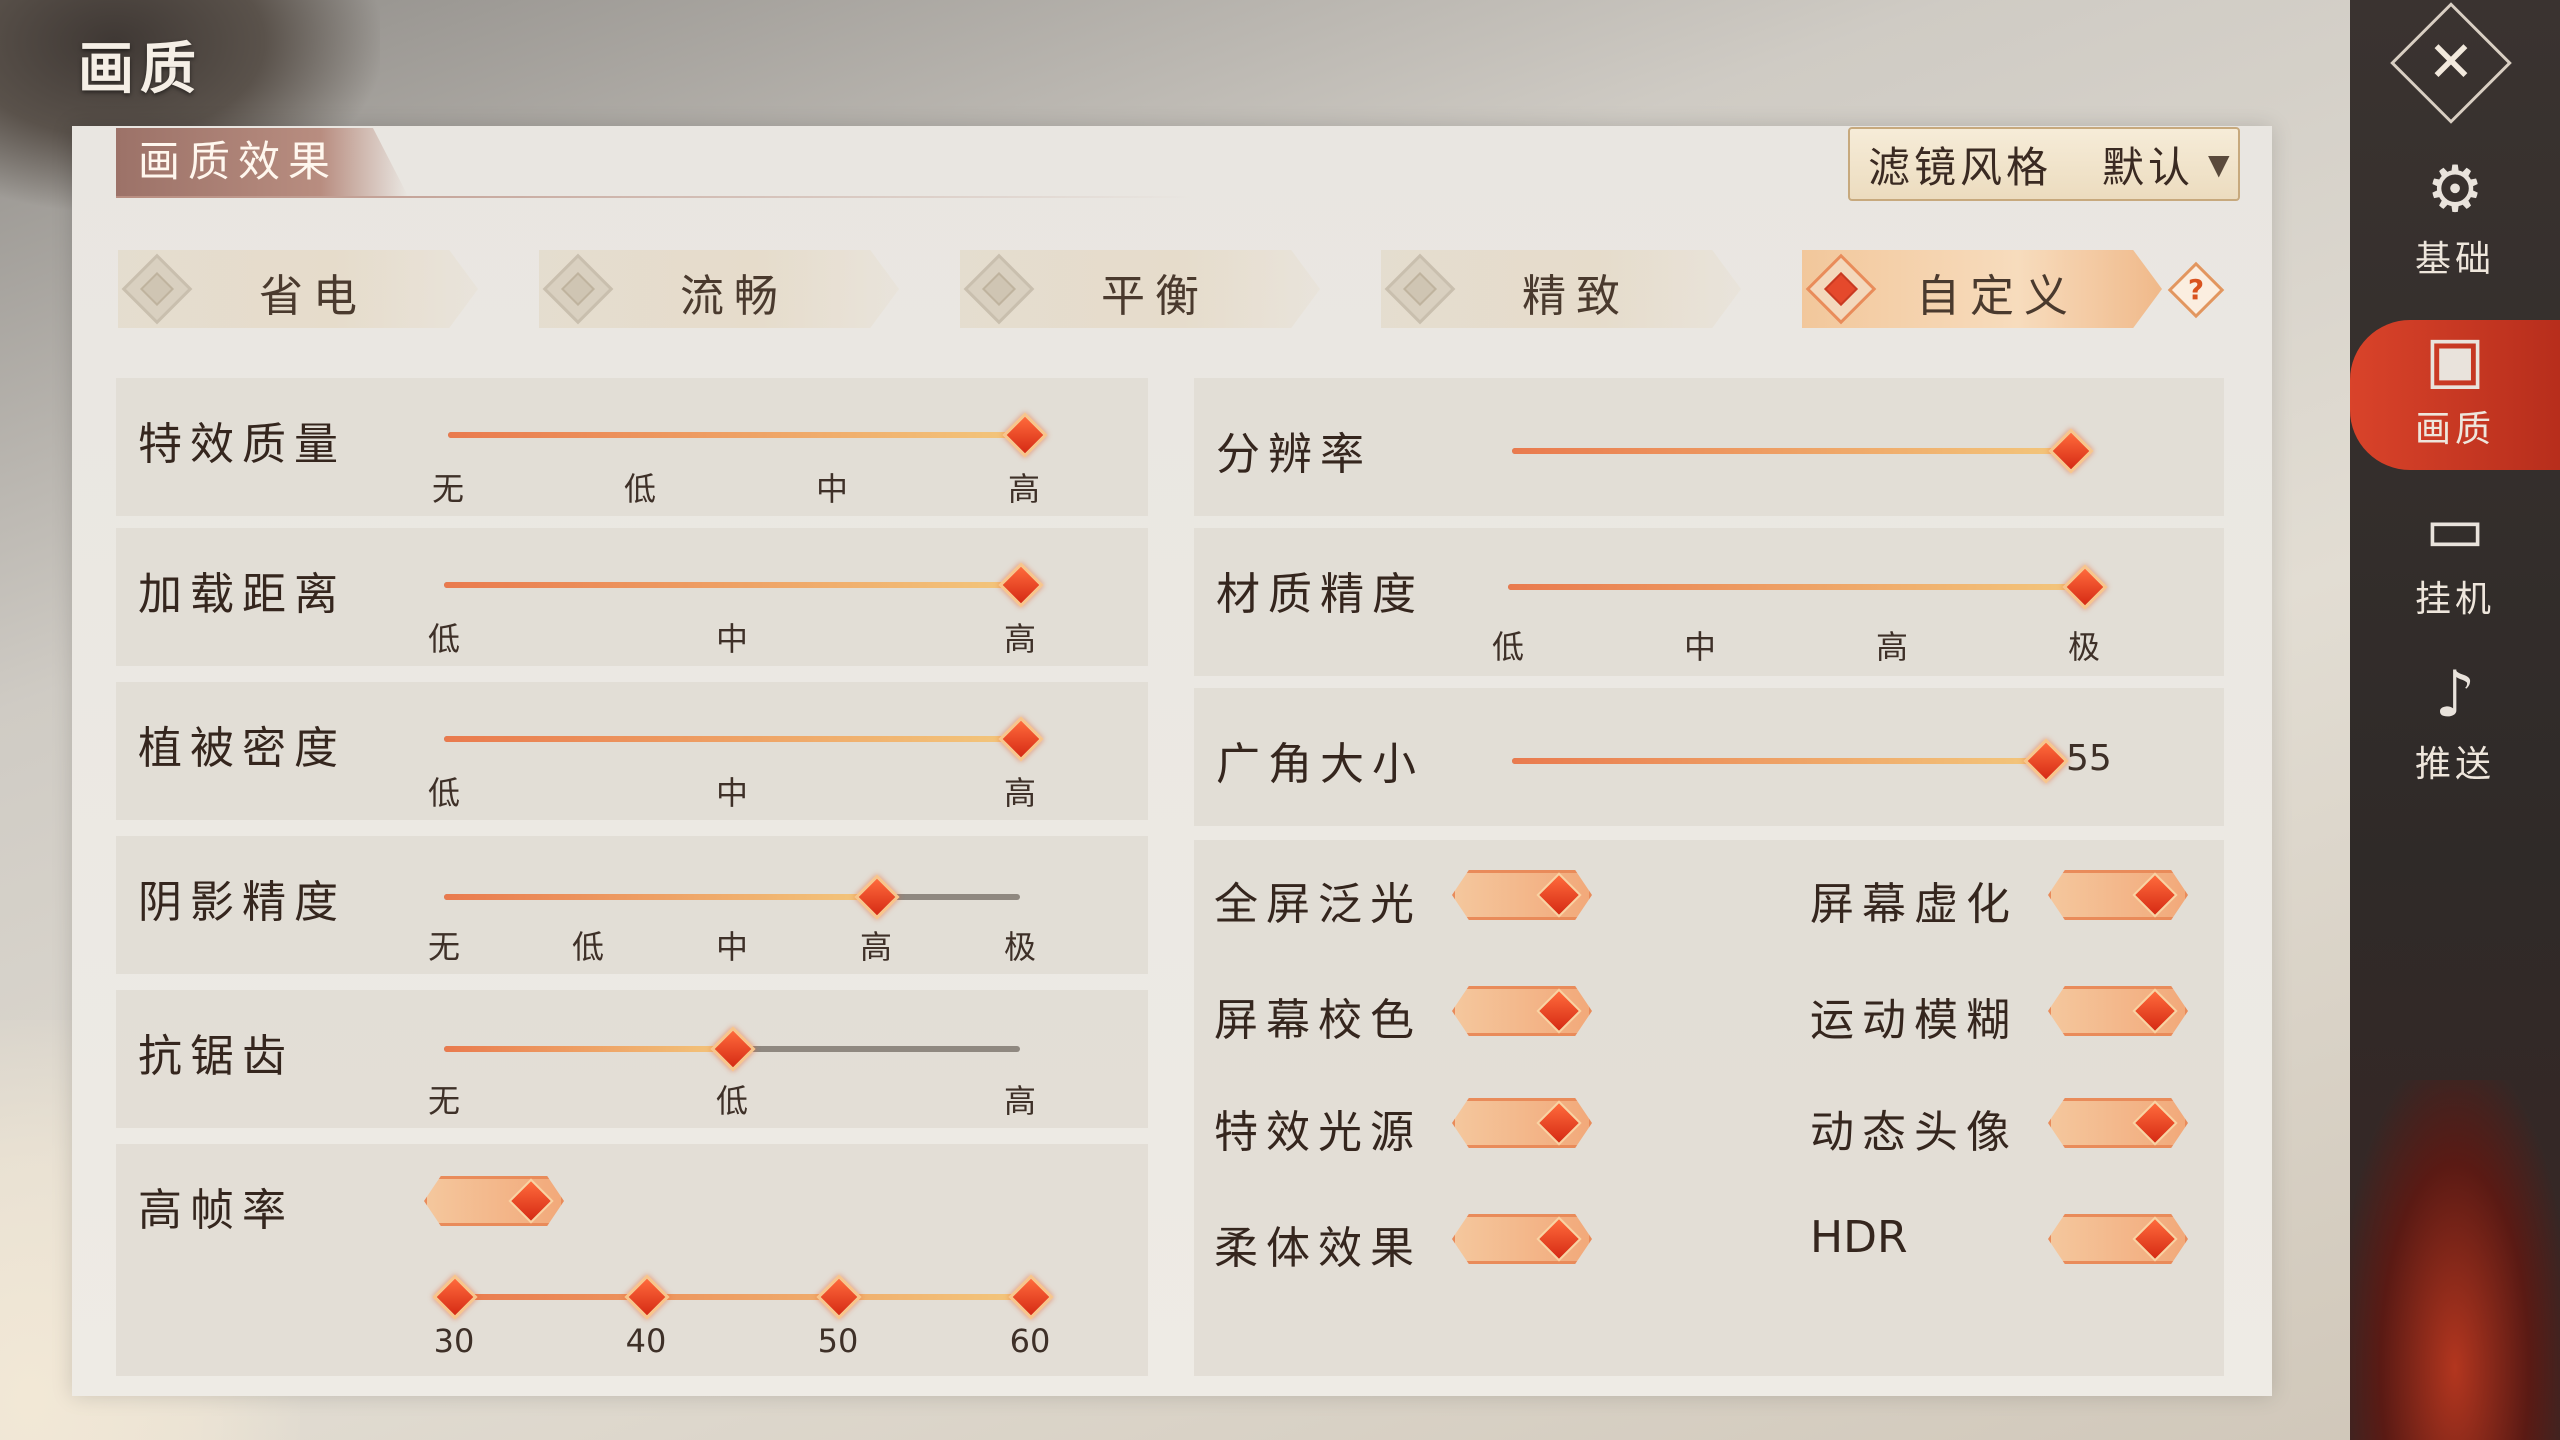 Image resolution: width=2560 pixels, height=1440 pixels. Describe the element at coordinates (732, 585) in the screenshot. I see `load-distance-slider` at that location.